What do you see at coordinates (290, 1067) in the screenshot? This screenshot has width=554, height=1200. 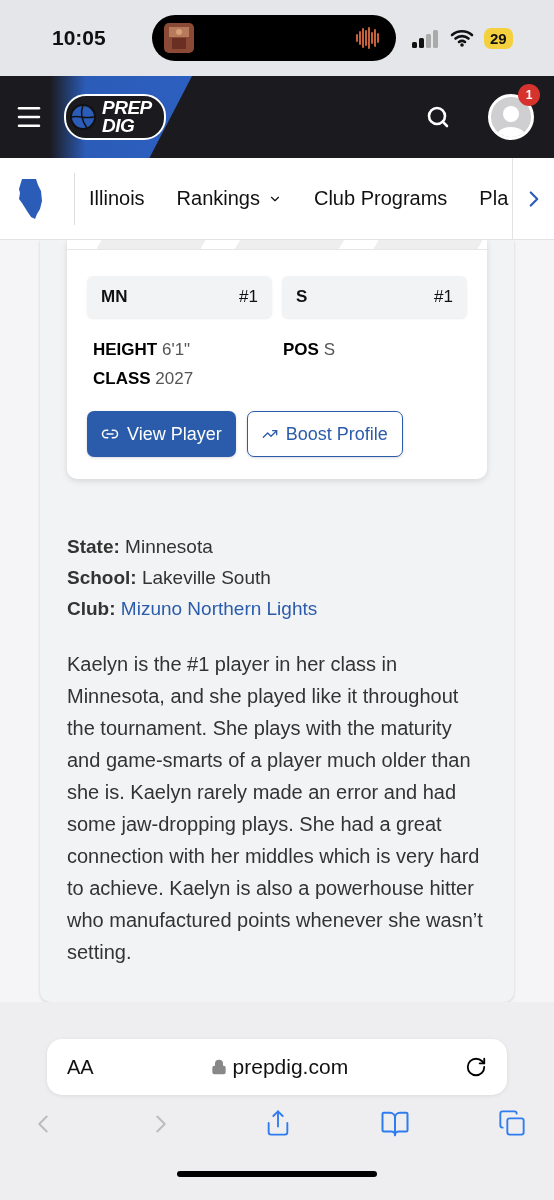 I see `url-text: prepdig.com` at bounding box center [290, 1067].